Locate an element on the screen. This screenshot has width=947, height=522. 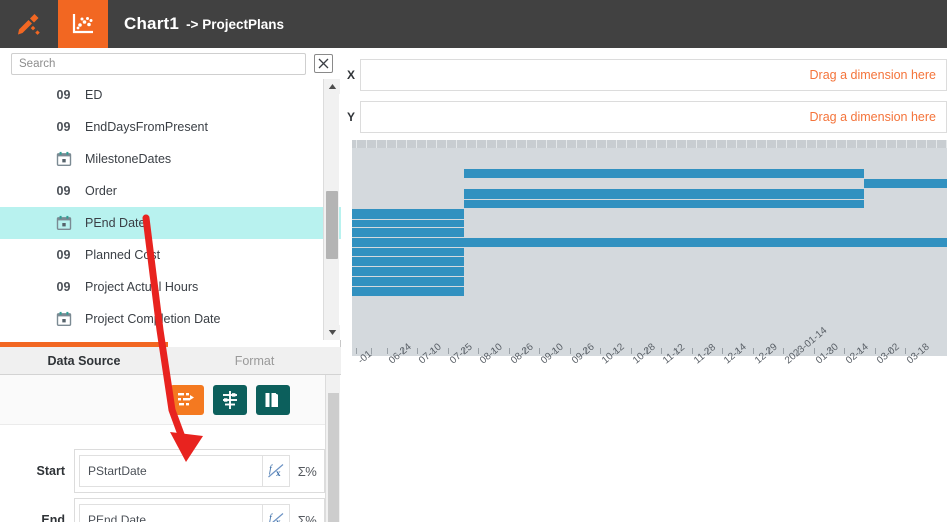
y-axis-dropzone: Drag a dimension here is located at coordinates (653, 116).